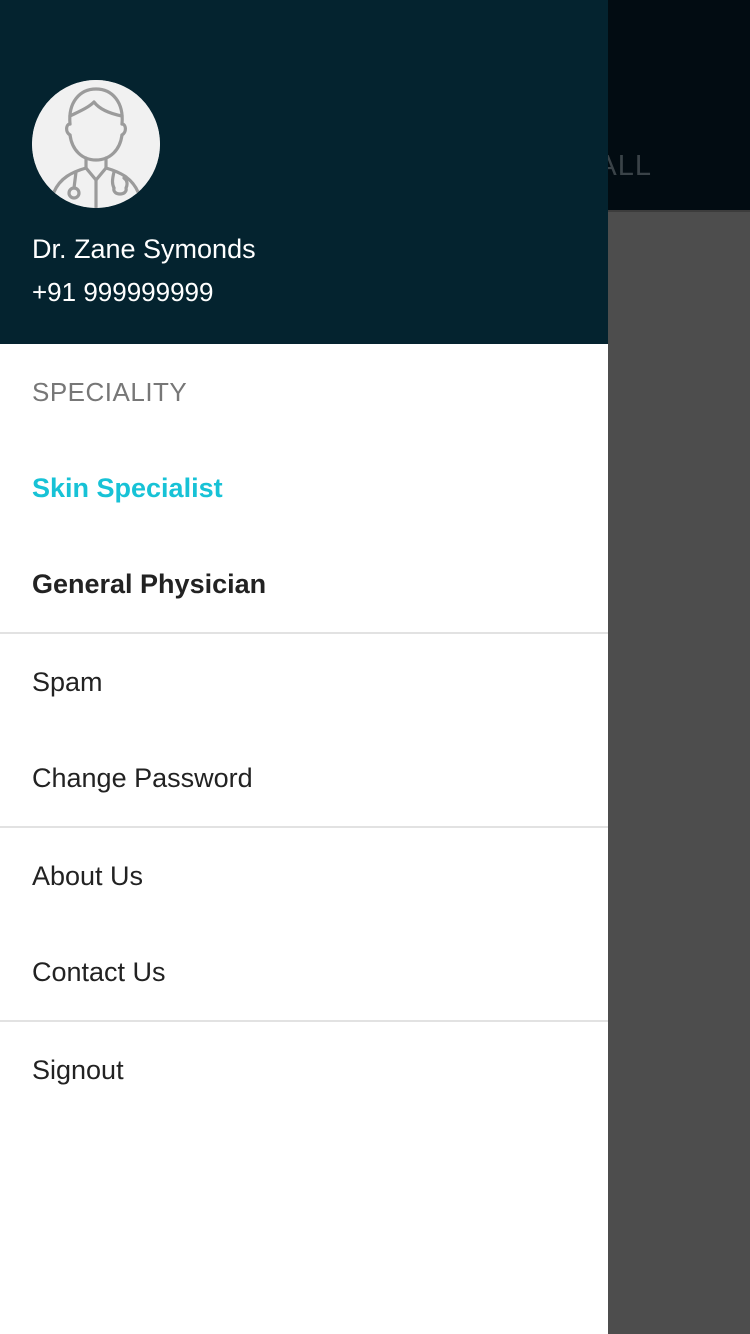  What do you see at coordinates (304, 876) in the screenshot?
I see `menu-item-about-us: About Us` at bounding box center [304, 876].